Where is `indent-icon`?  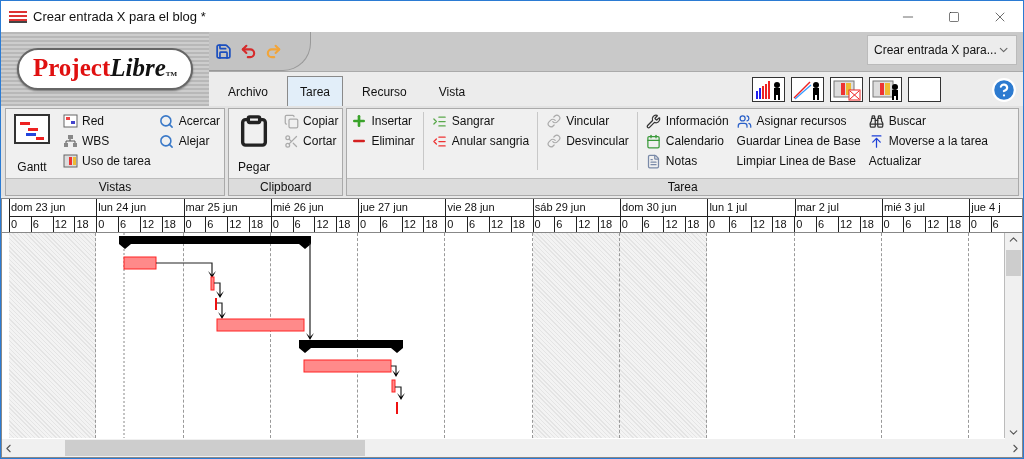 indent-icon is located at coordinates (439, 121).